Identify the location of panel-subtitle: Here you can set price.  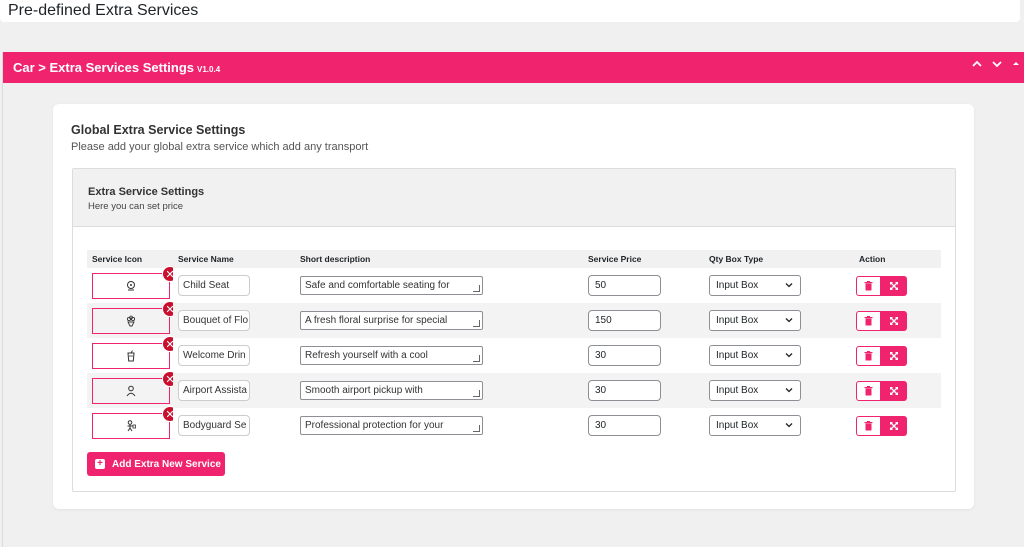
(136, 206).